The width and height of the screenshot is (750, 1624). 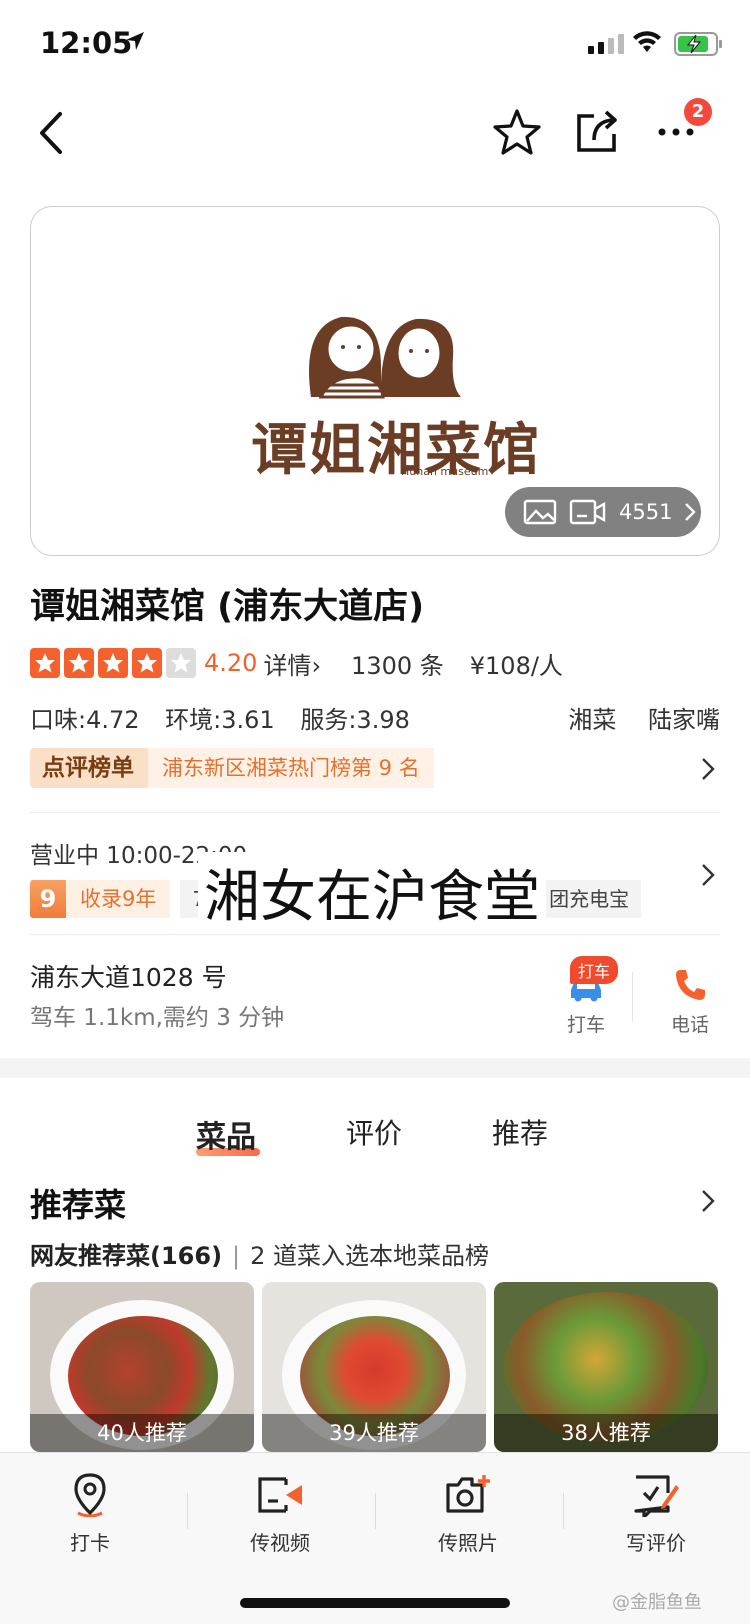 I want to click on dish-card: 39人推荐, so click(x=374, y=1367).